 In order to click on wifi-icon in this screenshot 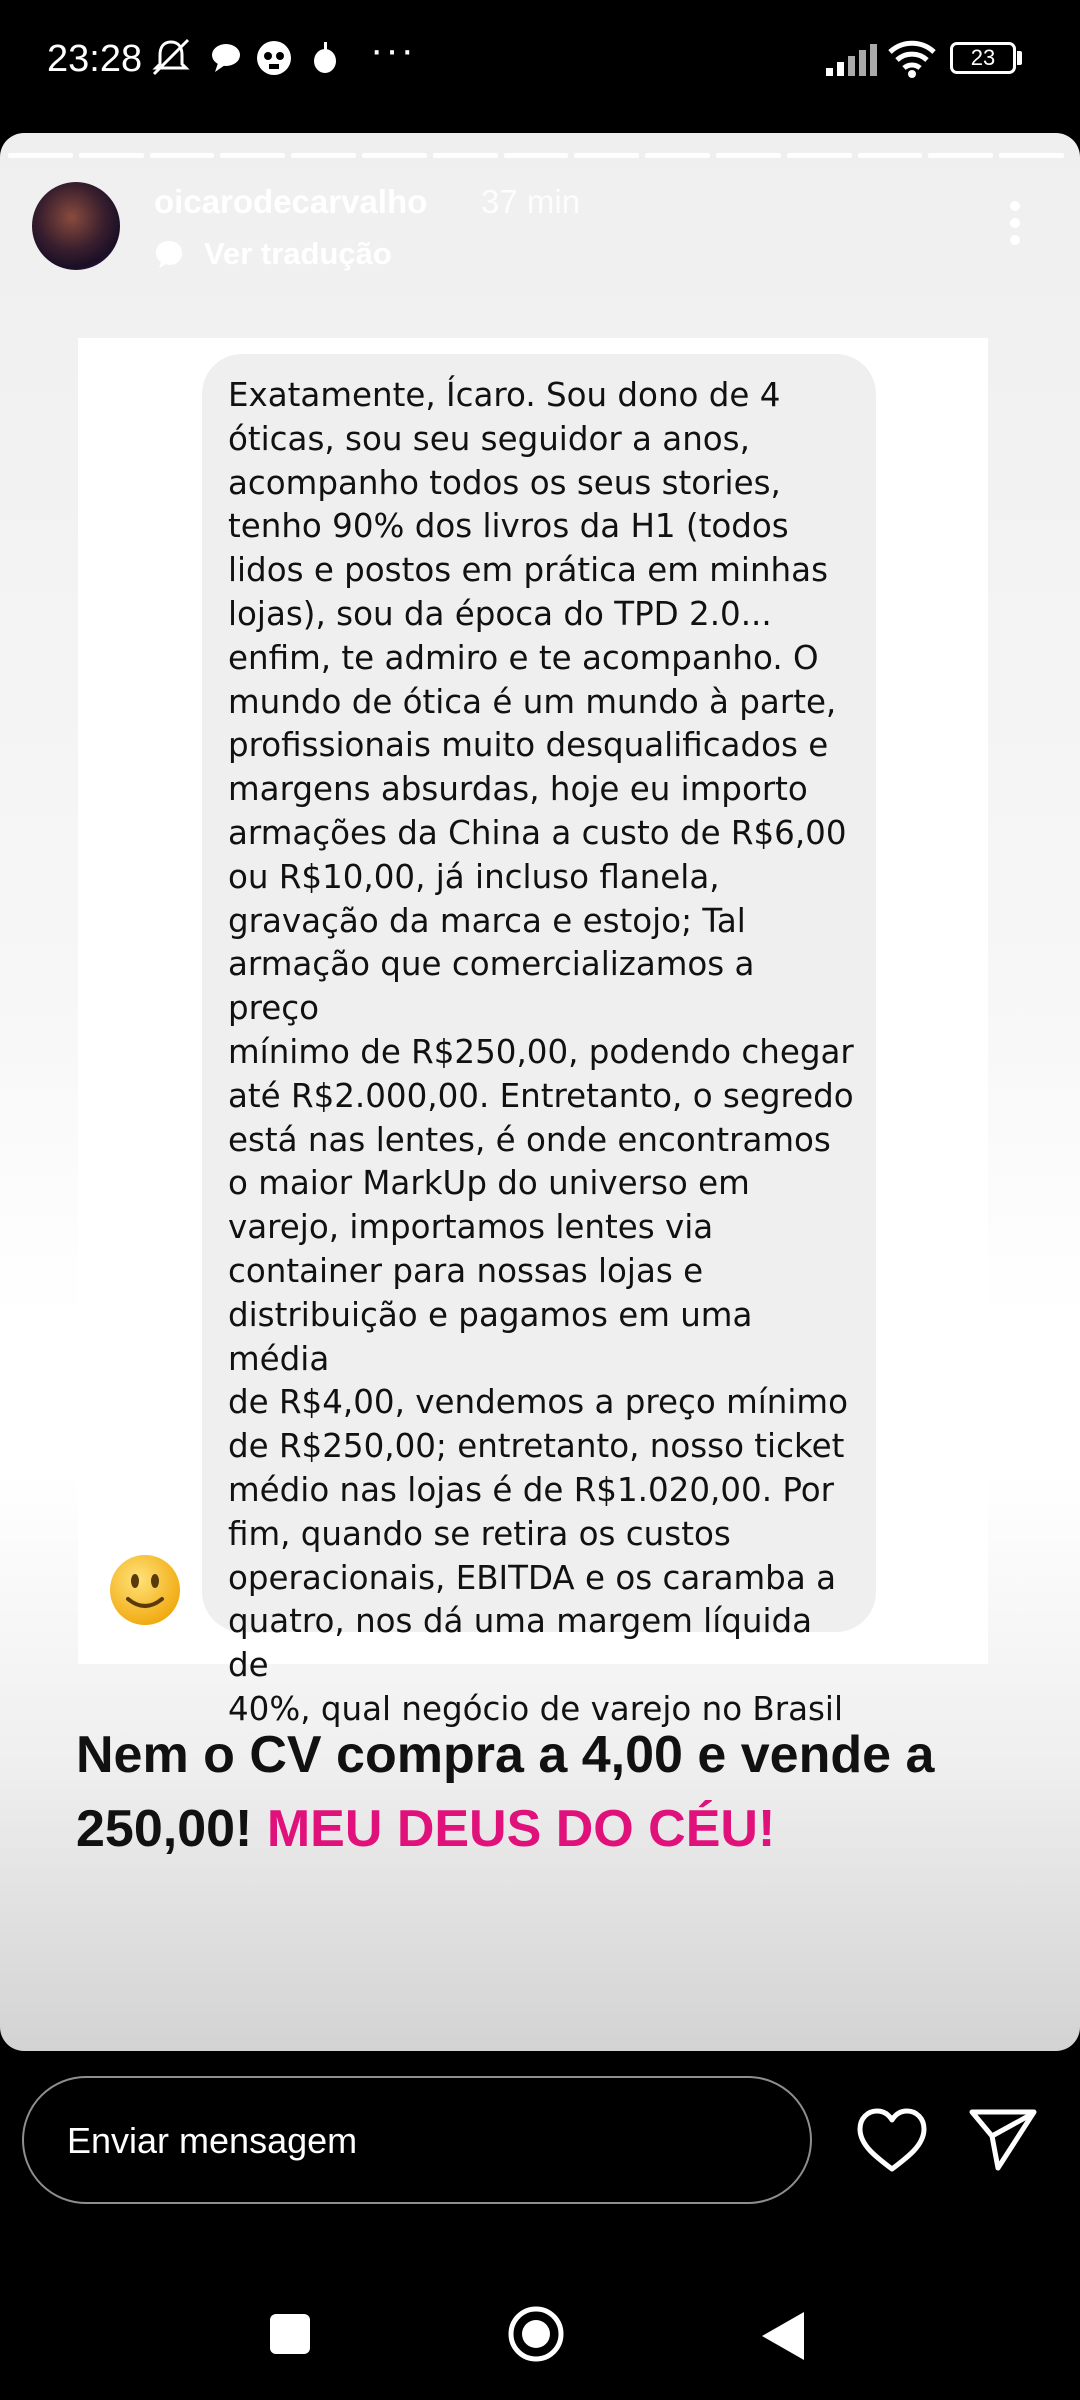, I will do `click(912, 59)`.